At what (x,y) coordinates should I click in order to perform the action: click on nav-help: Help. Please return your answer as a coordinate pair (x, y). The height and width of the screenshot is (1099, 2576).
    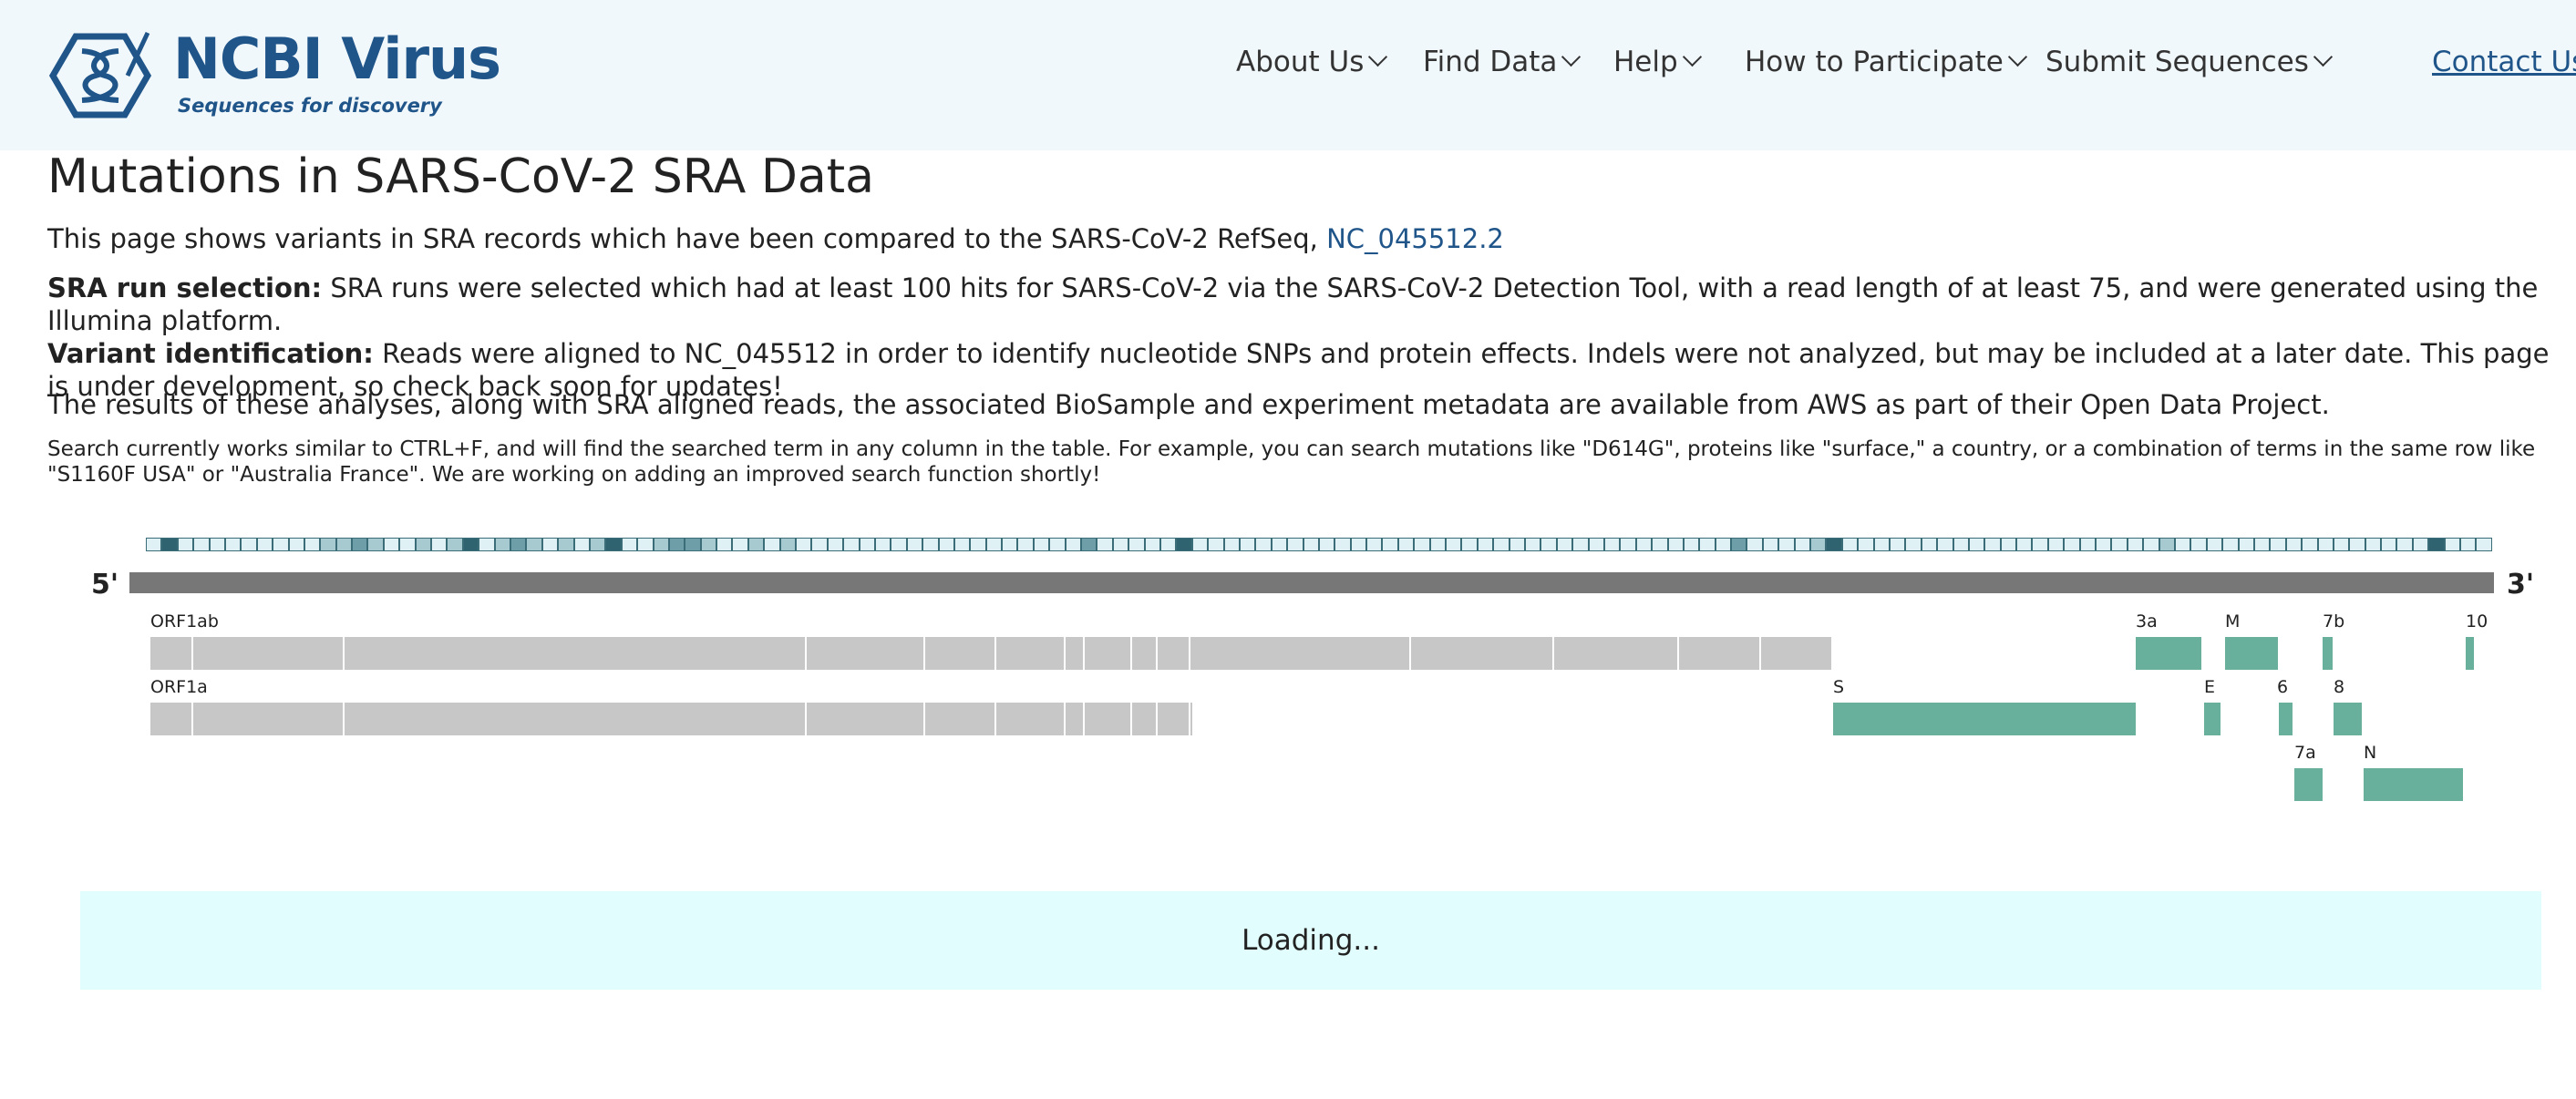
    Looking at the image, I should click on (1657, 62).